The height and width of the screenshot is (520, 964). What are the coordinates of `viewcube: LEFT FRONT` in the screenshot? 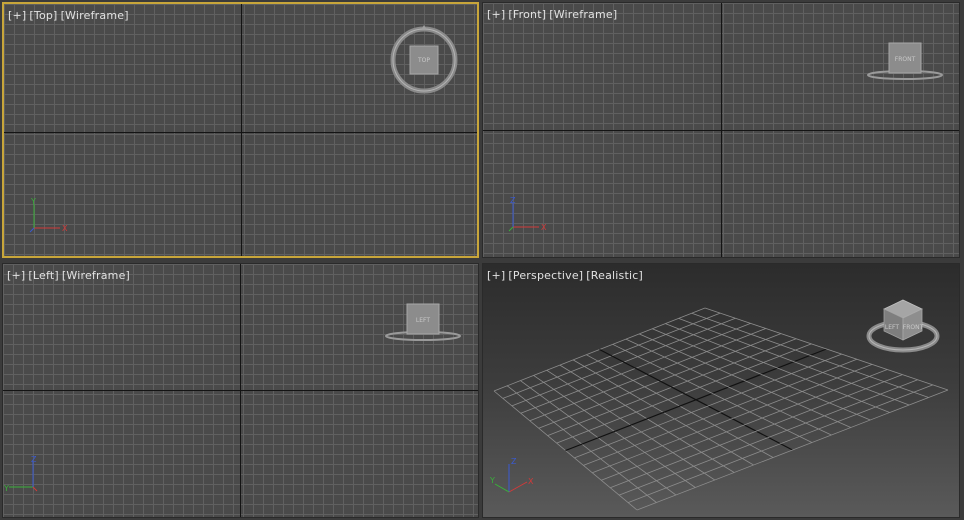 It's located at (904, 325).